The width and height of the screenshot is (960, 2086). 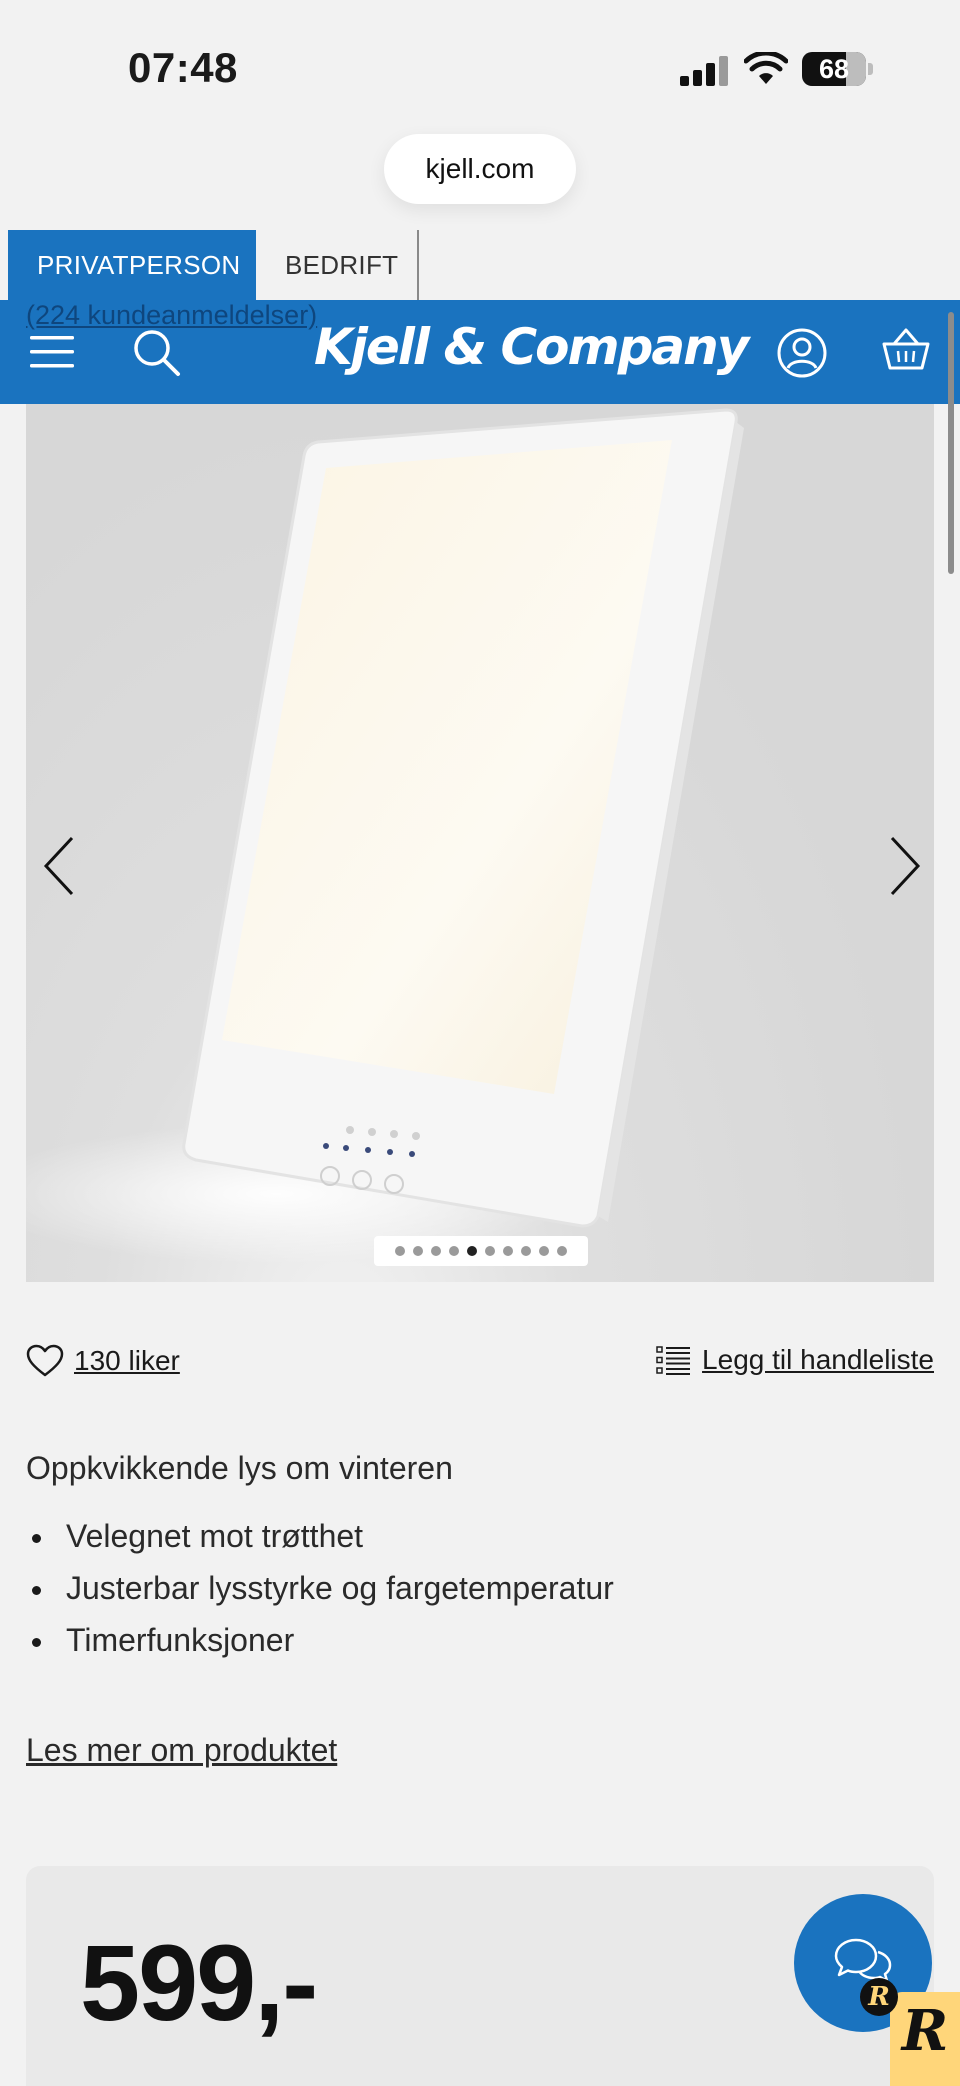 I want to click on battery-icon: 68, so click(x=837, y=69).